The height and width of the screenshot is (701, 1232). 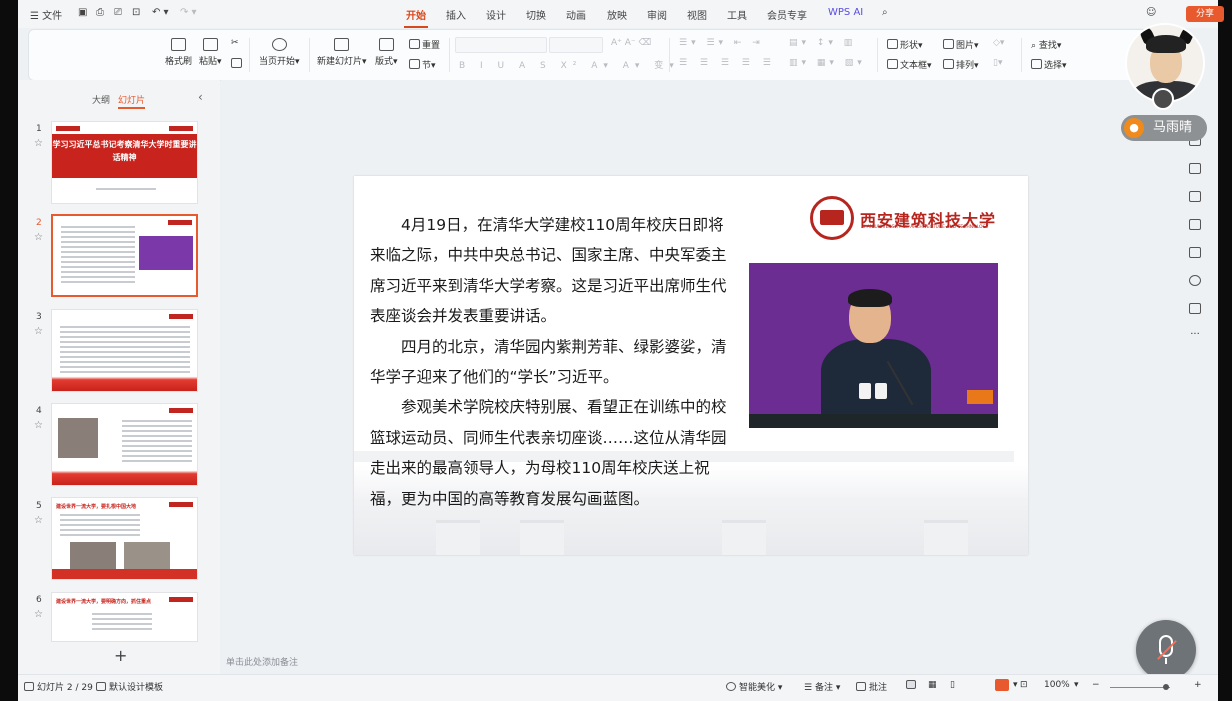 I want to click on reading-view-icon: ▯, so click(x=952, y=685).